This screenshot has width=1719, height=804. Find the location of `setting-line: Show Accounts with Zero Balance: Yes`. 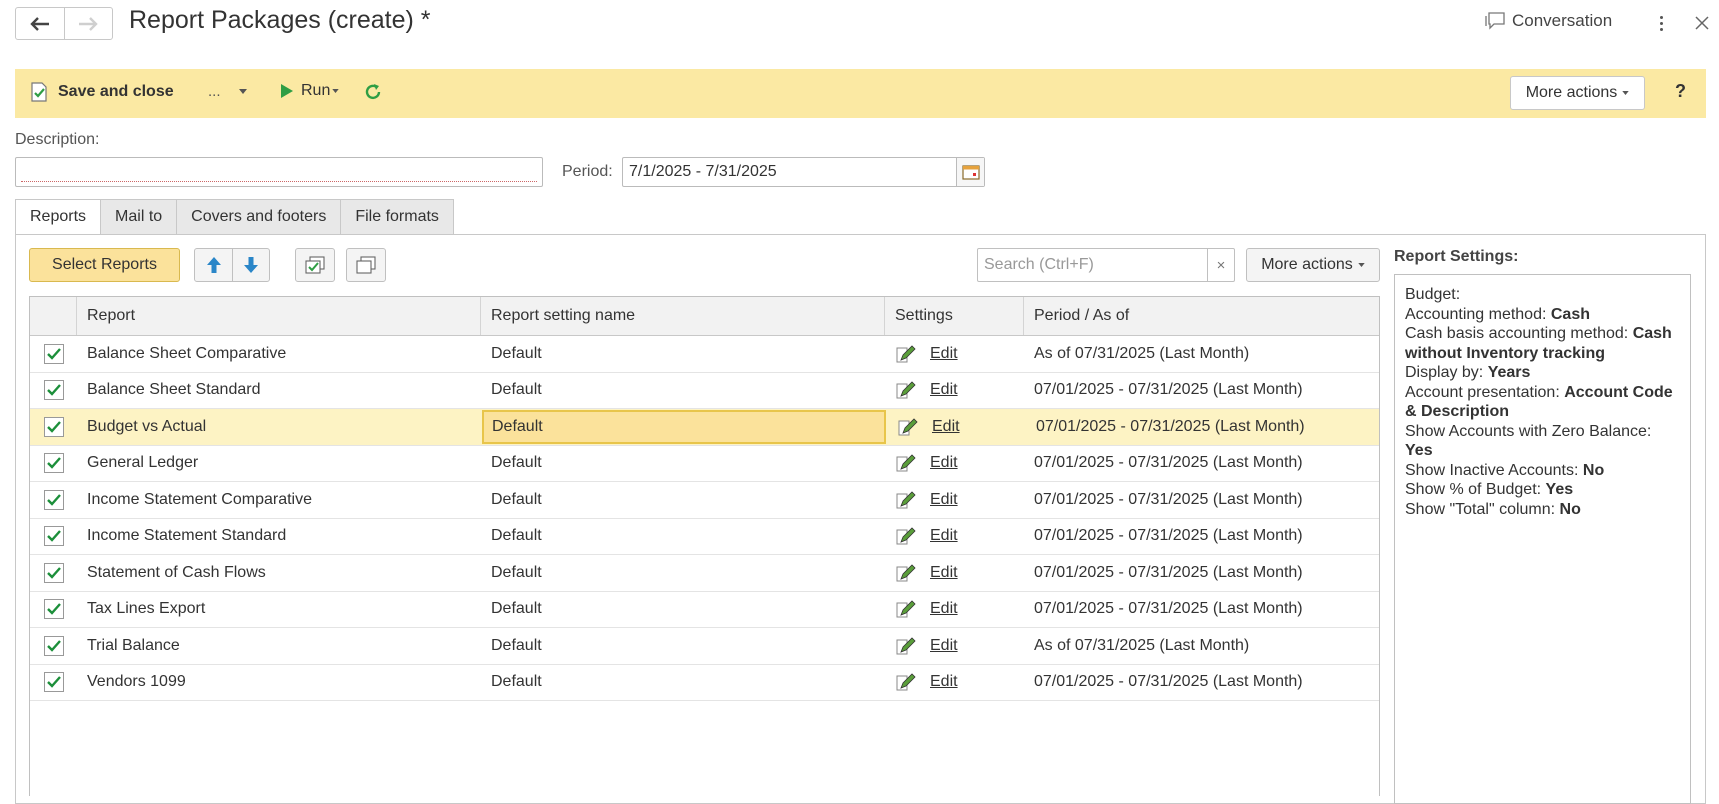

setting-line: Show Accounts with Zero Balance: Yes is located at coordinates (1542, 441).